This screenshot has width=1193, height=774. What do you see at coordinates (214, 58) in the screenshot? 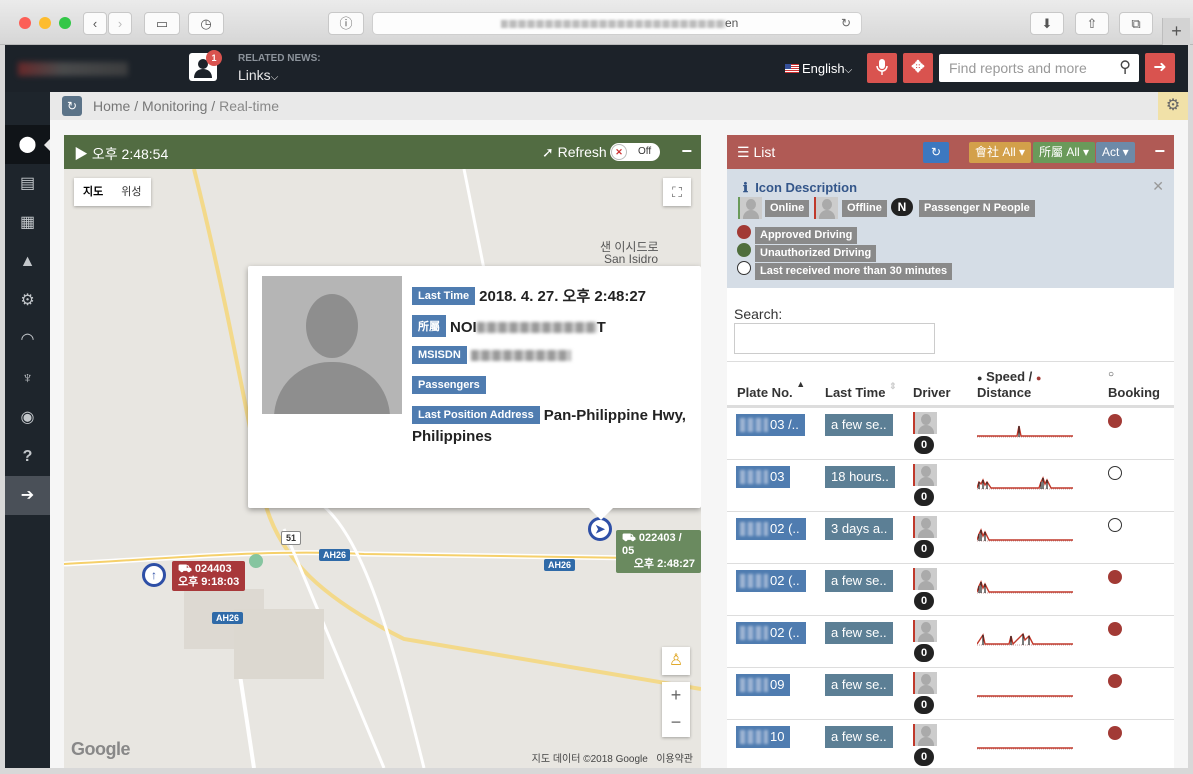
I see `news-badge: 1` at bounding box center [214, 58].